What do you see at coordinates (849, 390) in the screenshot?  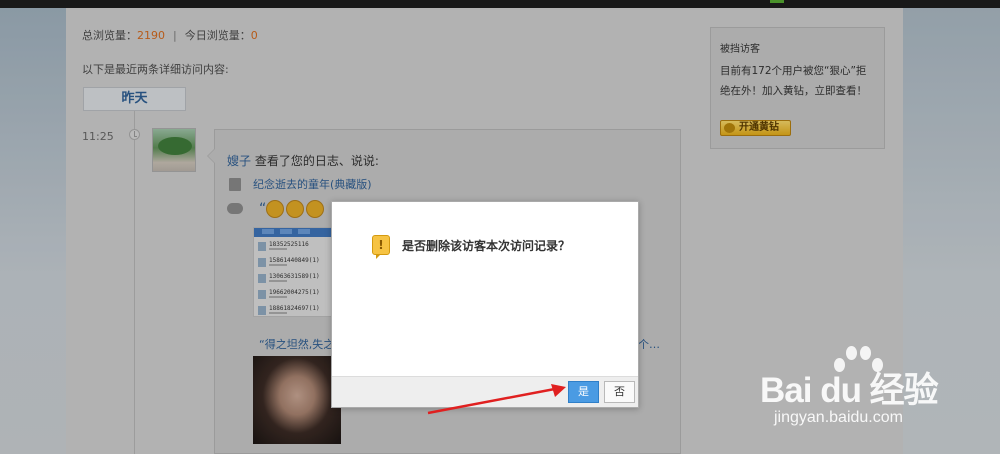 I see `watermark-main-text: Bai du 经验` at bounding box center [849, 390].